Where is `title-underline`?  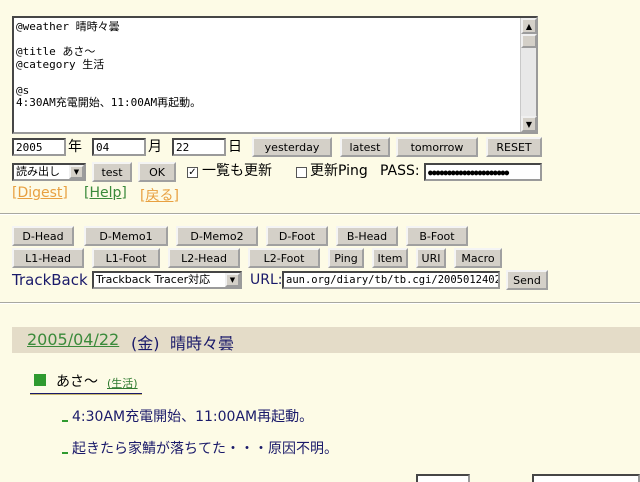 title-underline is located at coordinates (86, 394).